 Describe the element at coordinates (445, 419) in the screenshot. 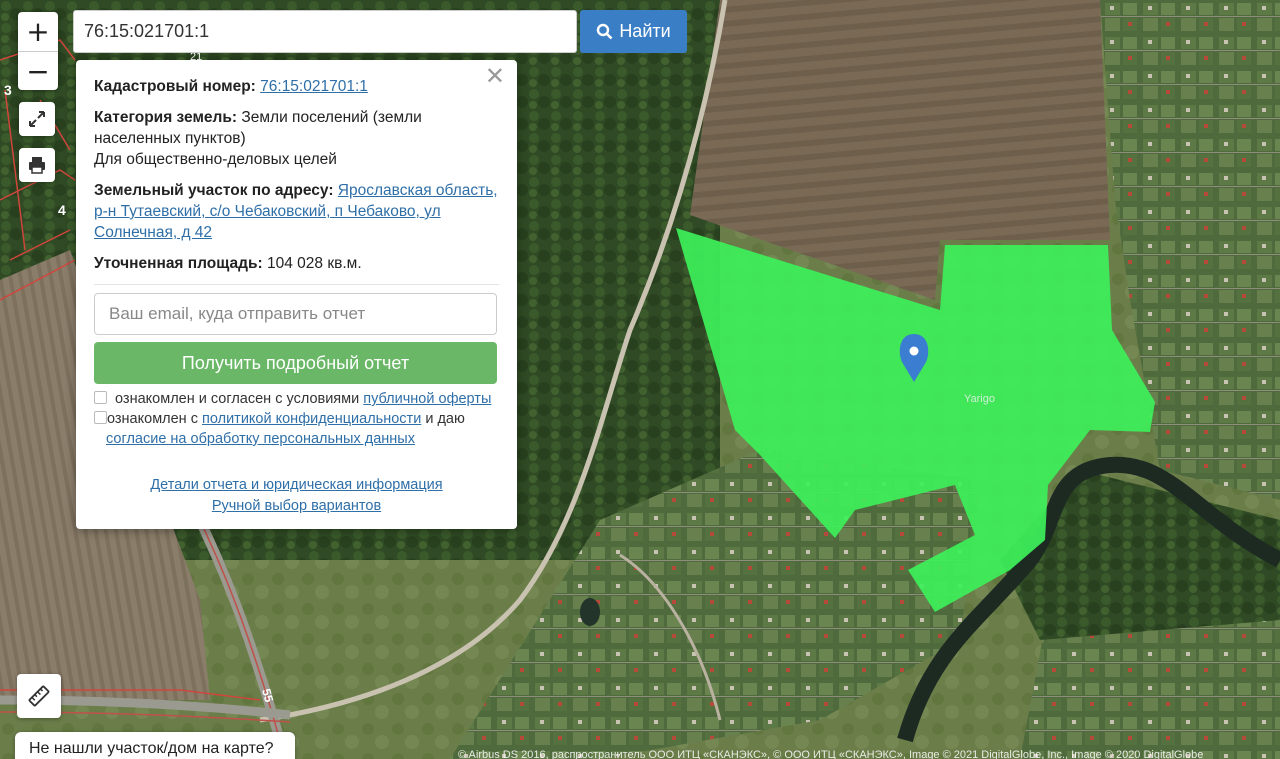

I see `consent-privacy-text-b: и даю` at that location.